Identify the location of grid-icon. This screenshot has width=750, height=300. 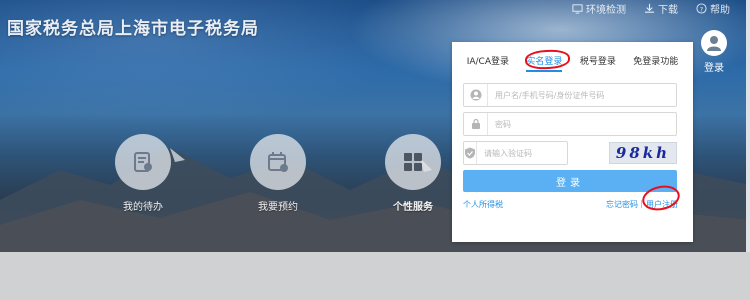
(413, 162).